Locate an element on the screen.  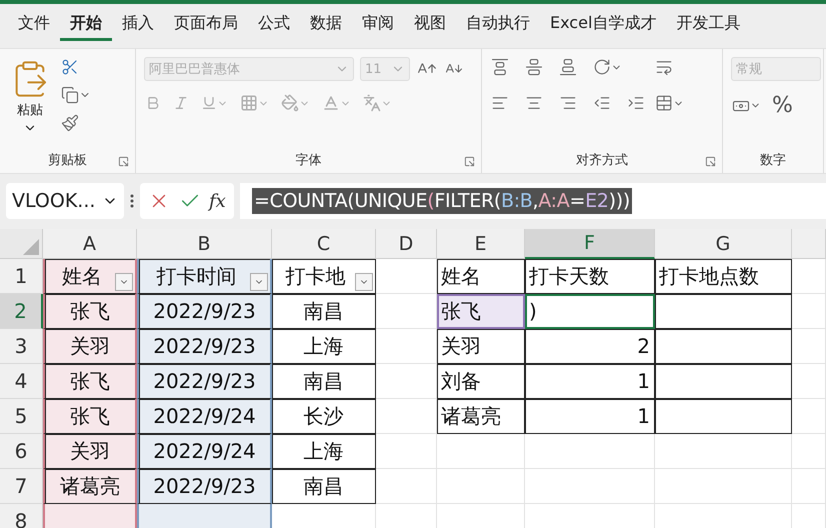
group-label: 剪贴板 is located at coordinates (67, 161).